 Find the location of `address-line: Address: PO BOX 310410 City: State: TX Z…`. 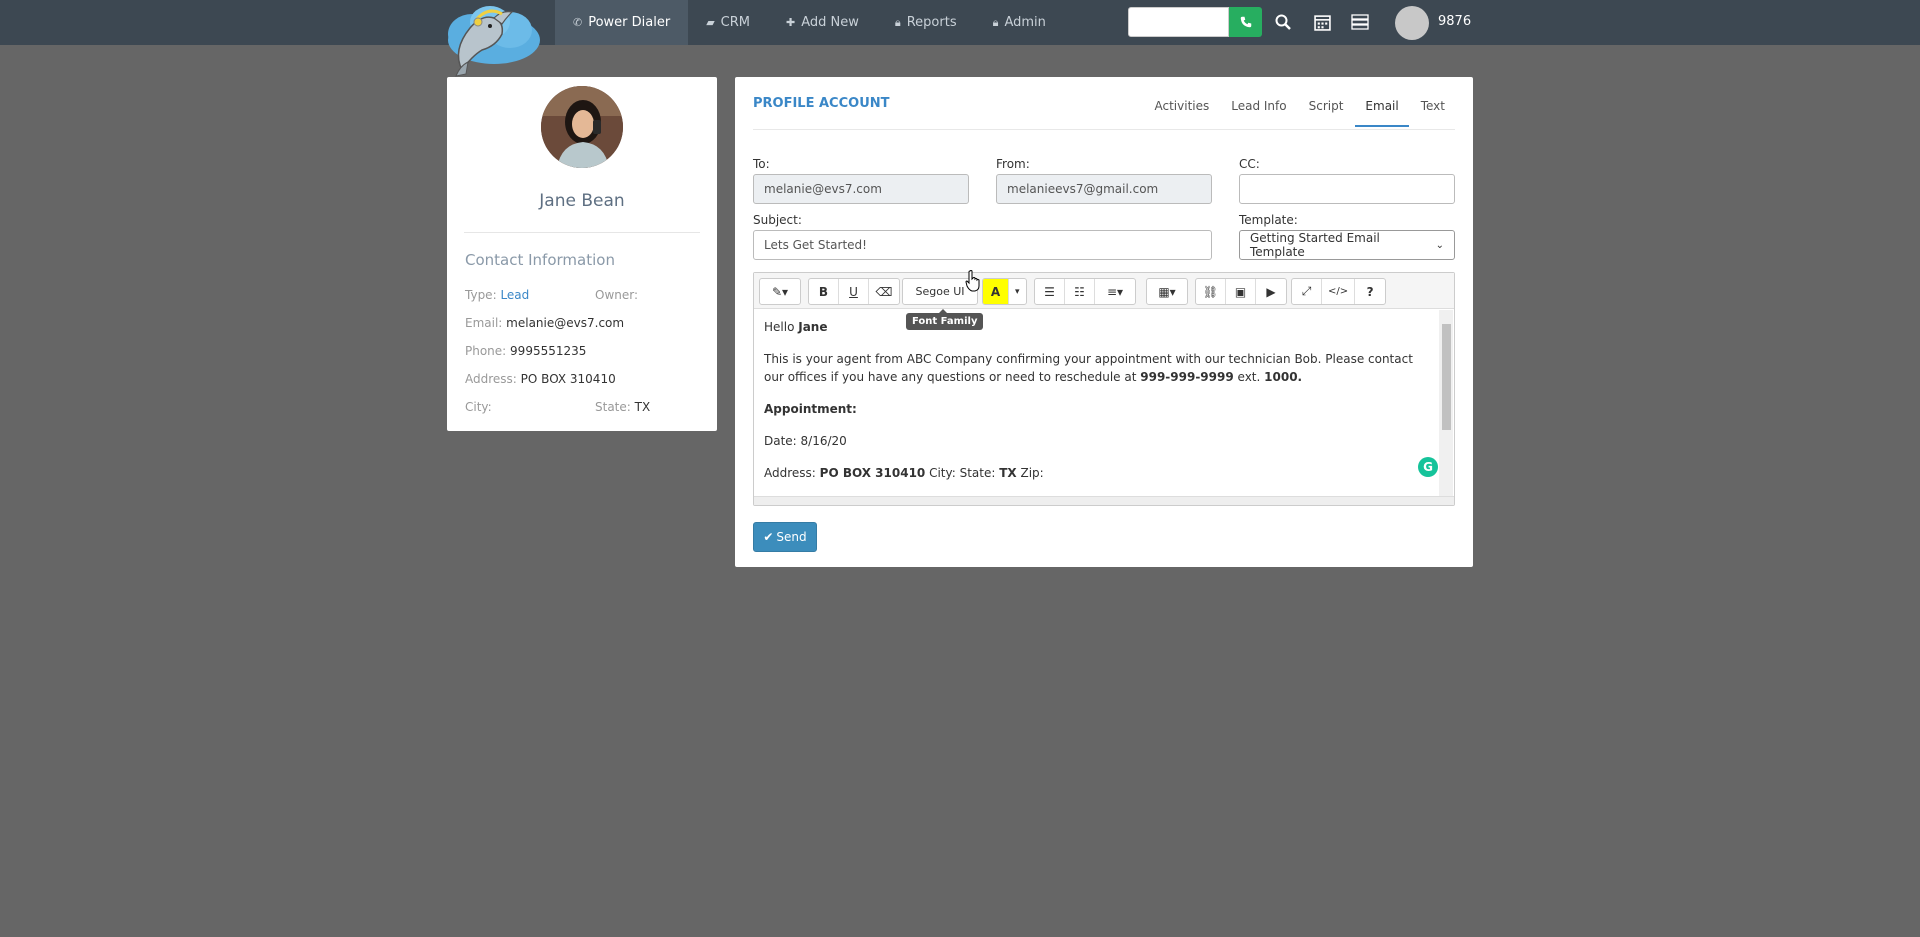

address-line: Address: PO BOX 310410 City: State: TX Z… is located at coordinates (904, 473).